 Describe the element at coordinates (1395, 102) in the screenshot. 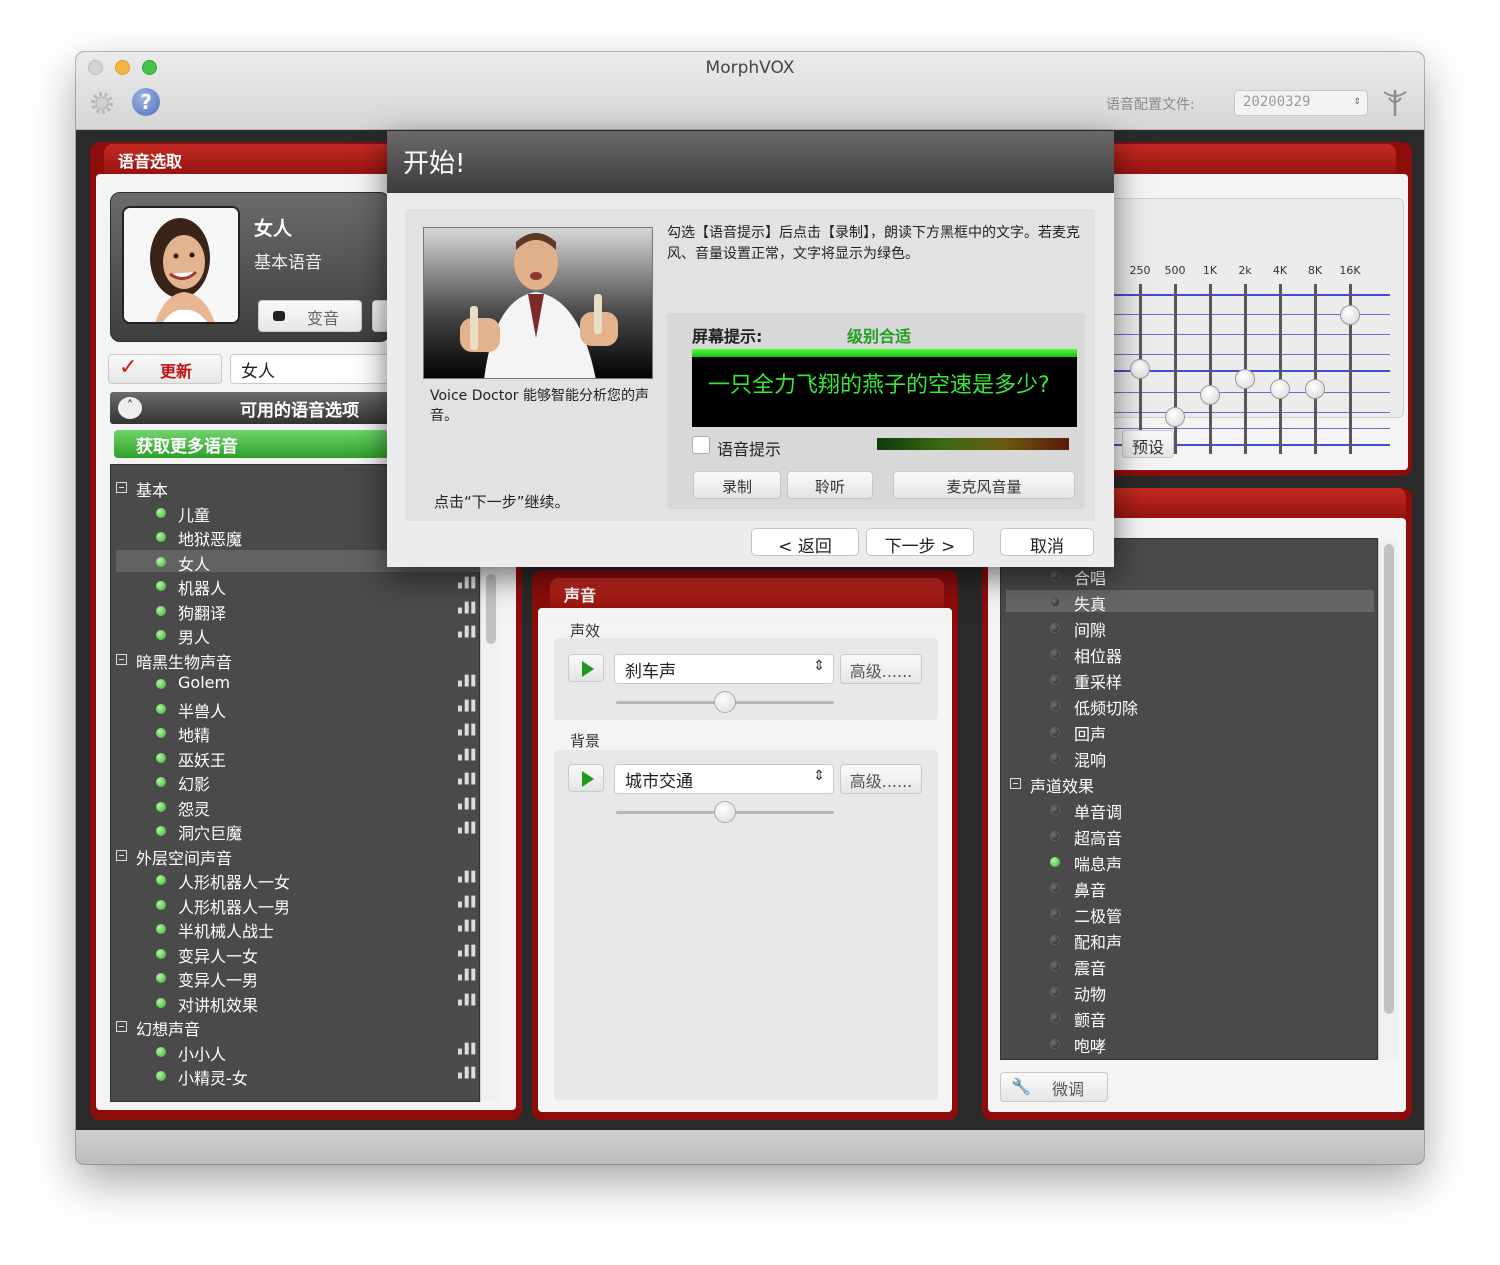

I see `doctor-caduceus-icon` at that location.